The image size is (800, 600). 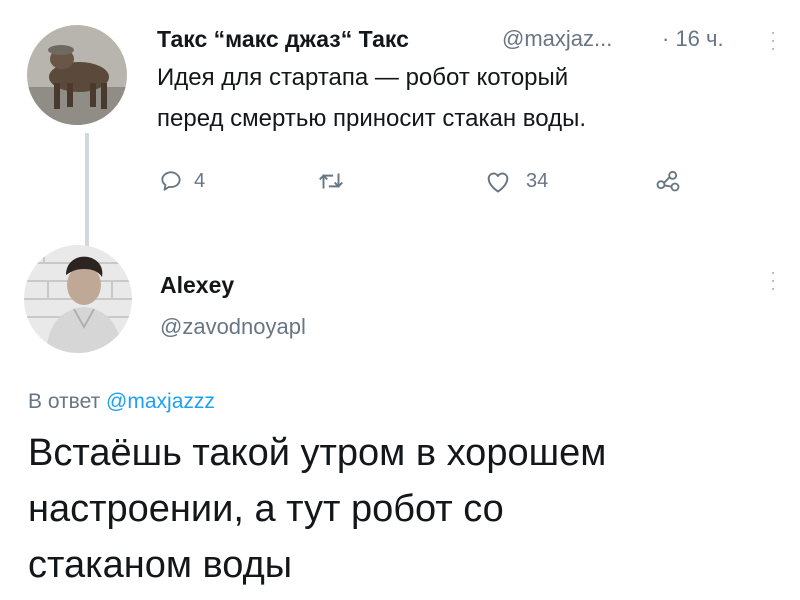 I want to click on in-reply-to: В ответ @maxjazzz, so click(x=121, y=402).